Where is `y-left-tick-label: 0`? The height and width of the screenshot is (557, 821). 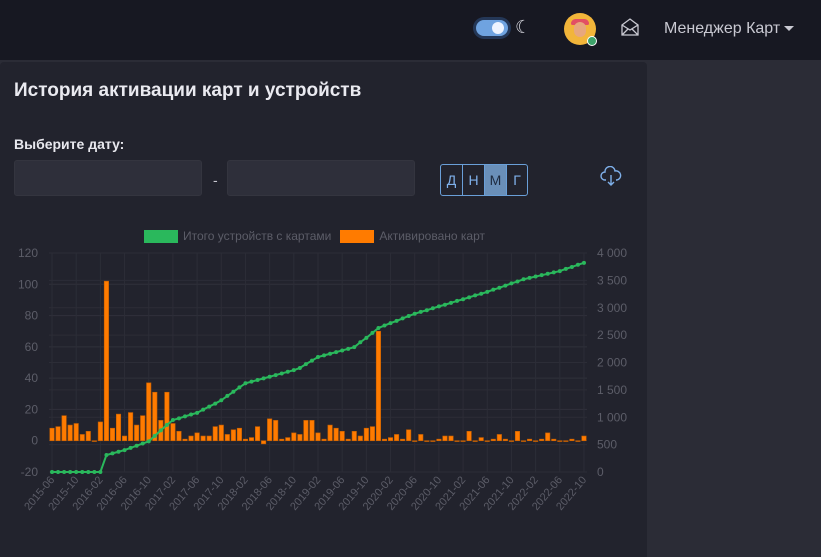 y-left-tick-label: 0 is located at coordinates (34, 441).